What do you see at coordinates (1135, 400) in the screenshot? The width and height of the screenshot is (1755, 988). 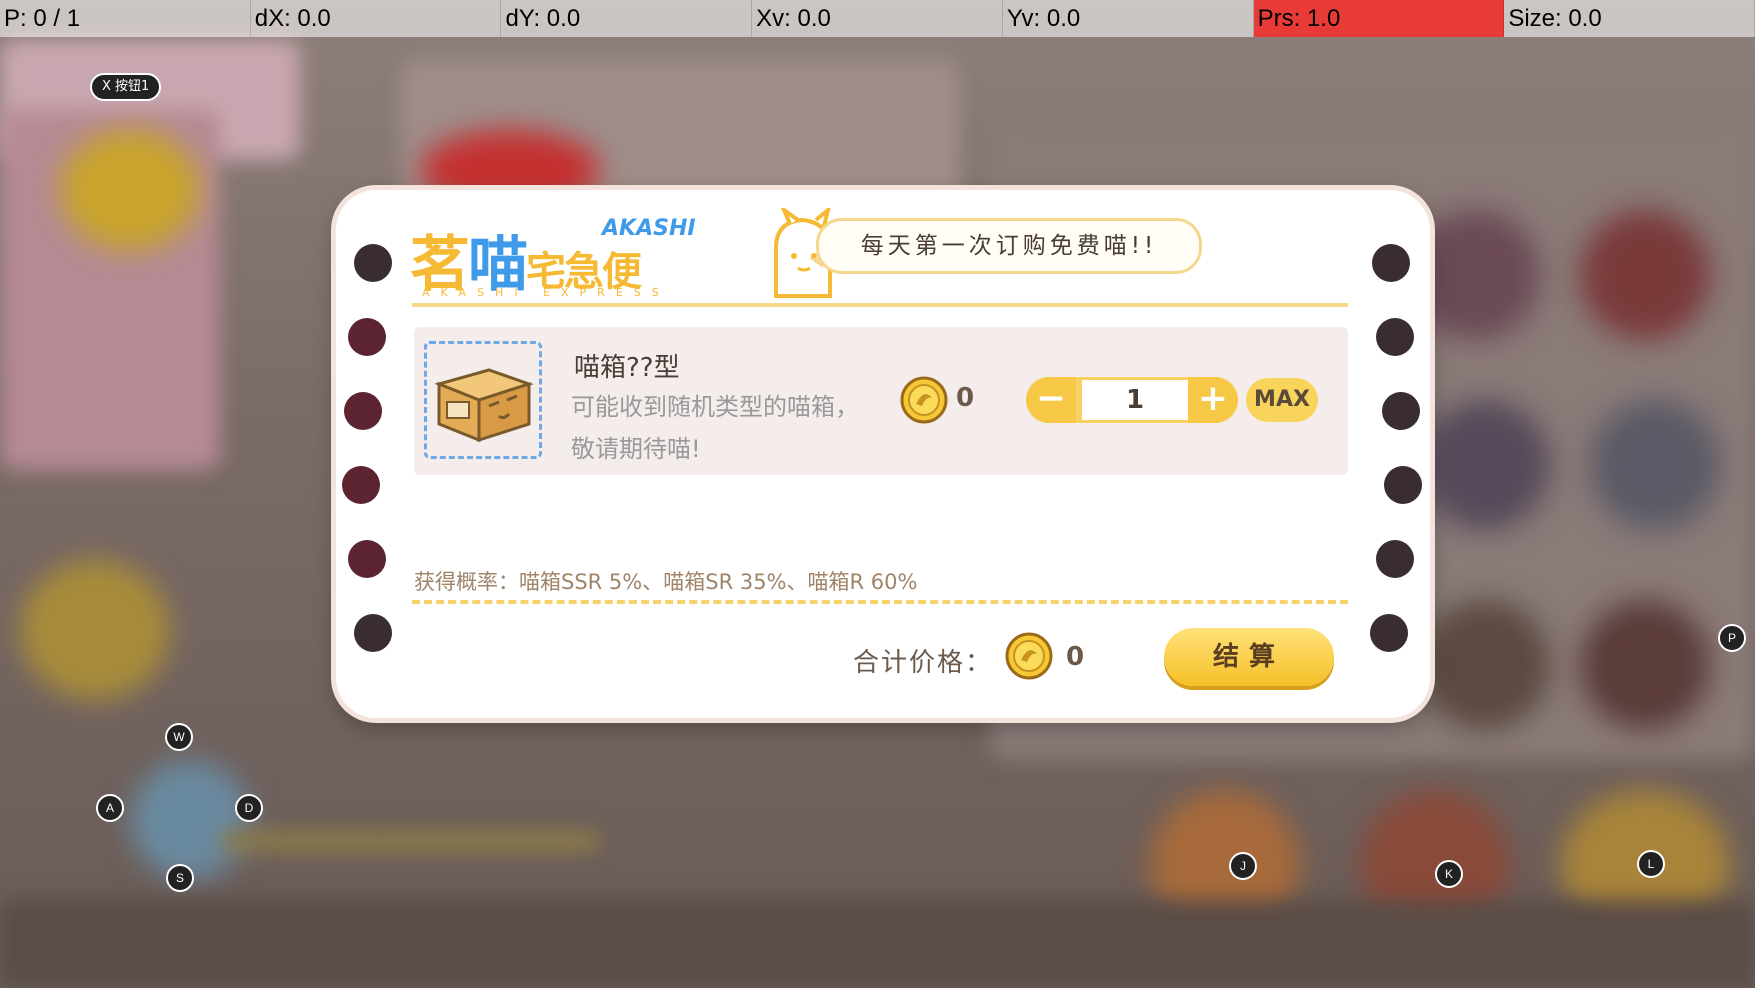 I see `quantity-value: 1` at bounding box center [1135, 400].